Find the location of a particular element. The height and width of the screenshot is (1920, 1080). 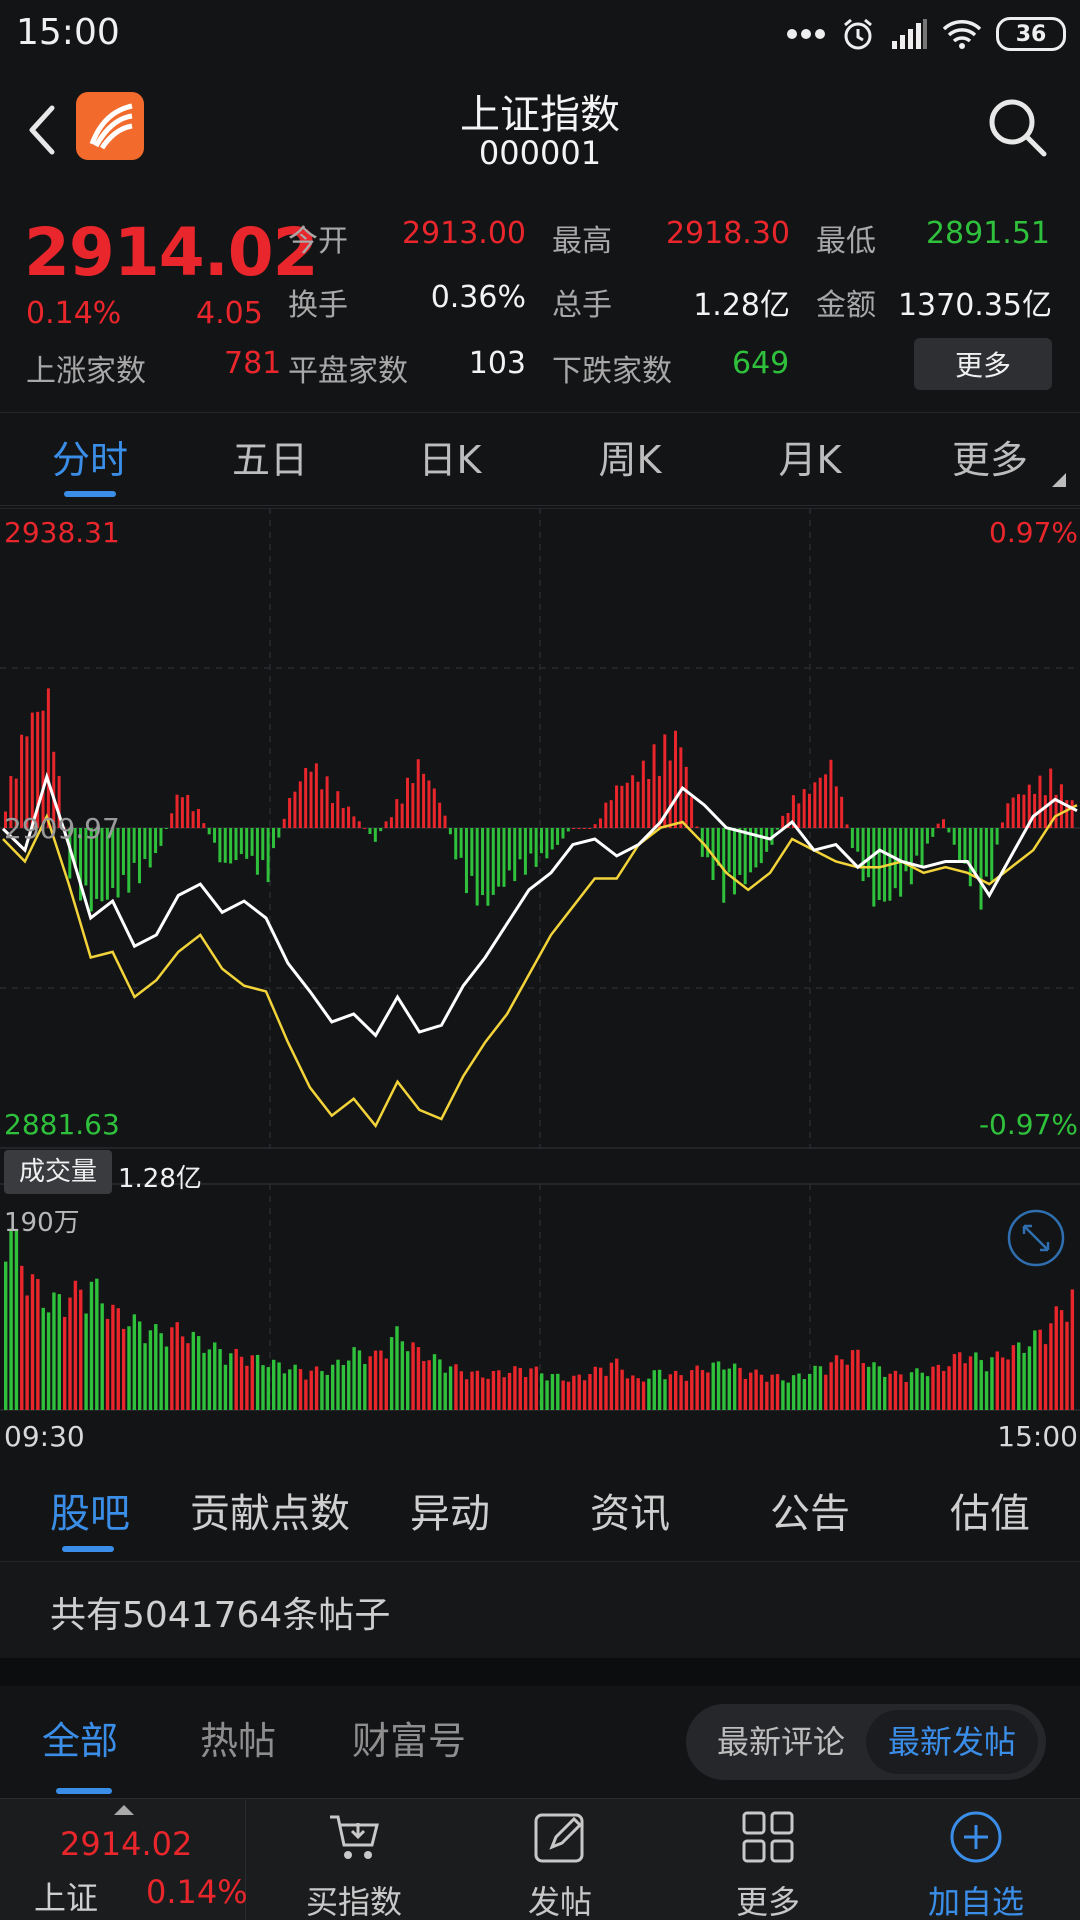

nav-add-watchlist-label: 加自选 is located at coordinates (975, 1901).